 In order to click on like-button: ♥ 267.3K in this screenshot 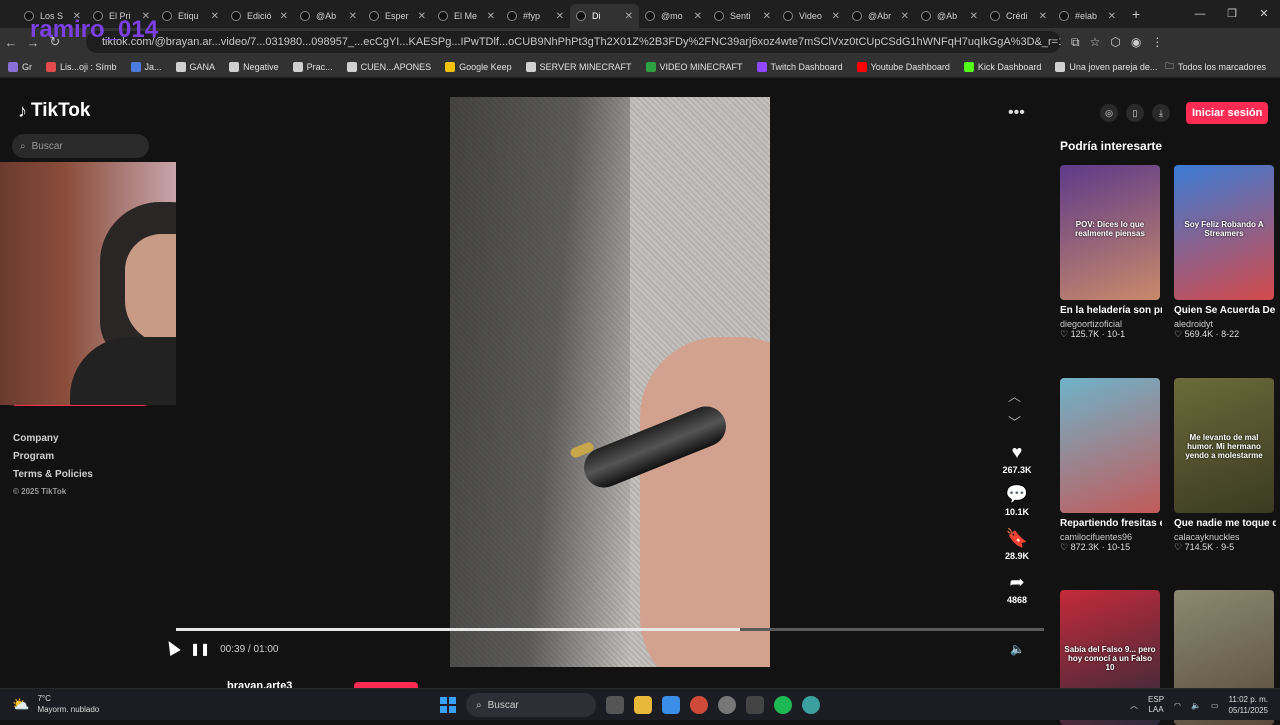, I will do `click(1017, 458)`.